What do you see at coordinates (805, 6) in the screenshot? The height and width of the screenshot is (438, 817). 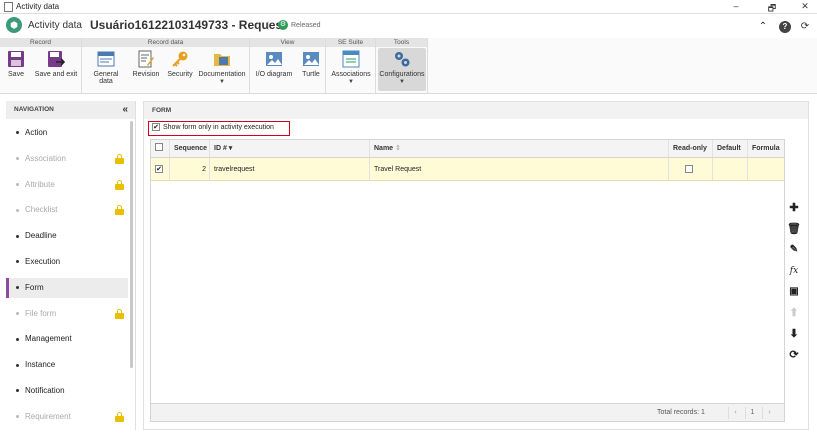 I see `close-button: ✕` at bounding box center [805, 6].